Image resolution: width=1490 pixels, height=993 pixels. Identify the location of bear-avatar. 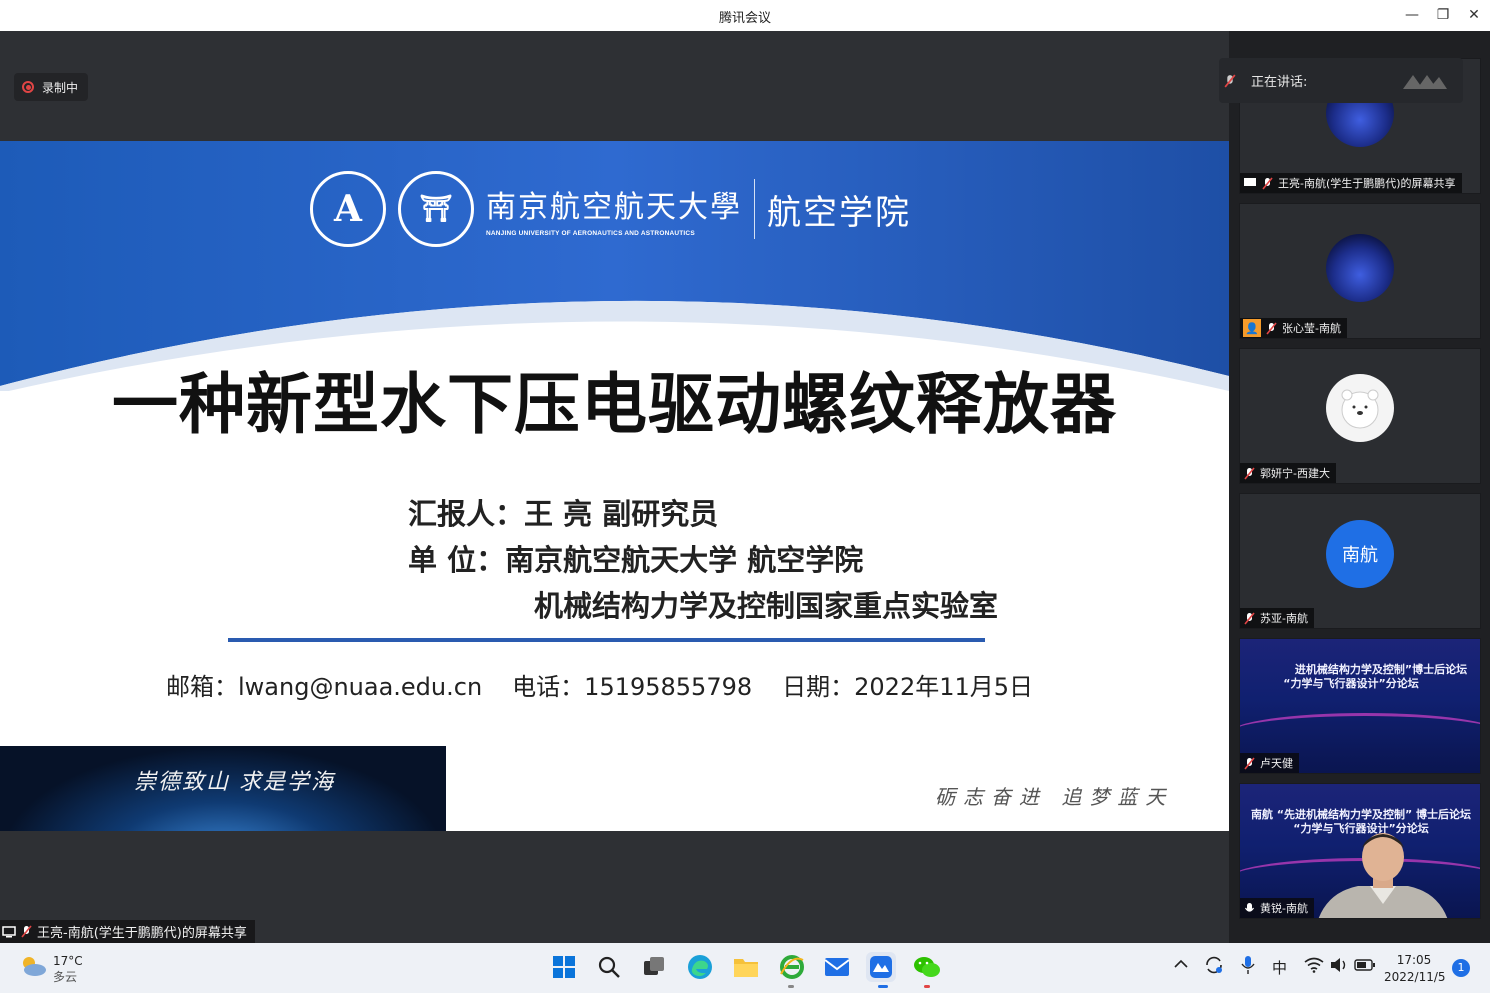
(1360, 408).